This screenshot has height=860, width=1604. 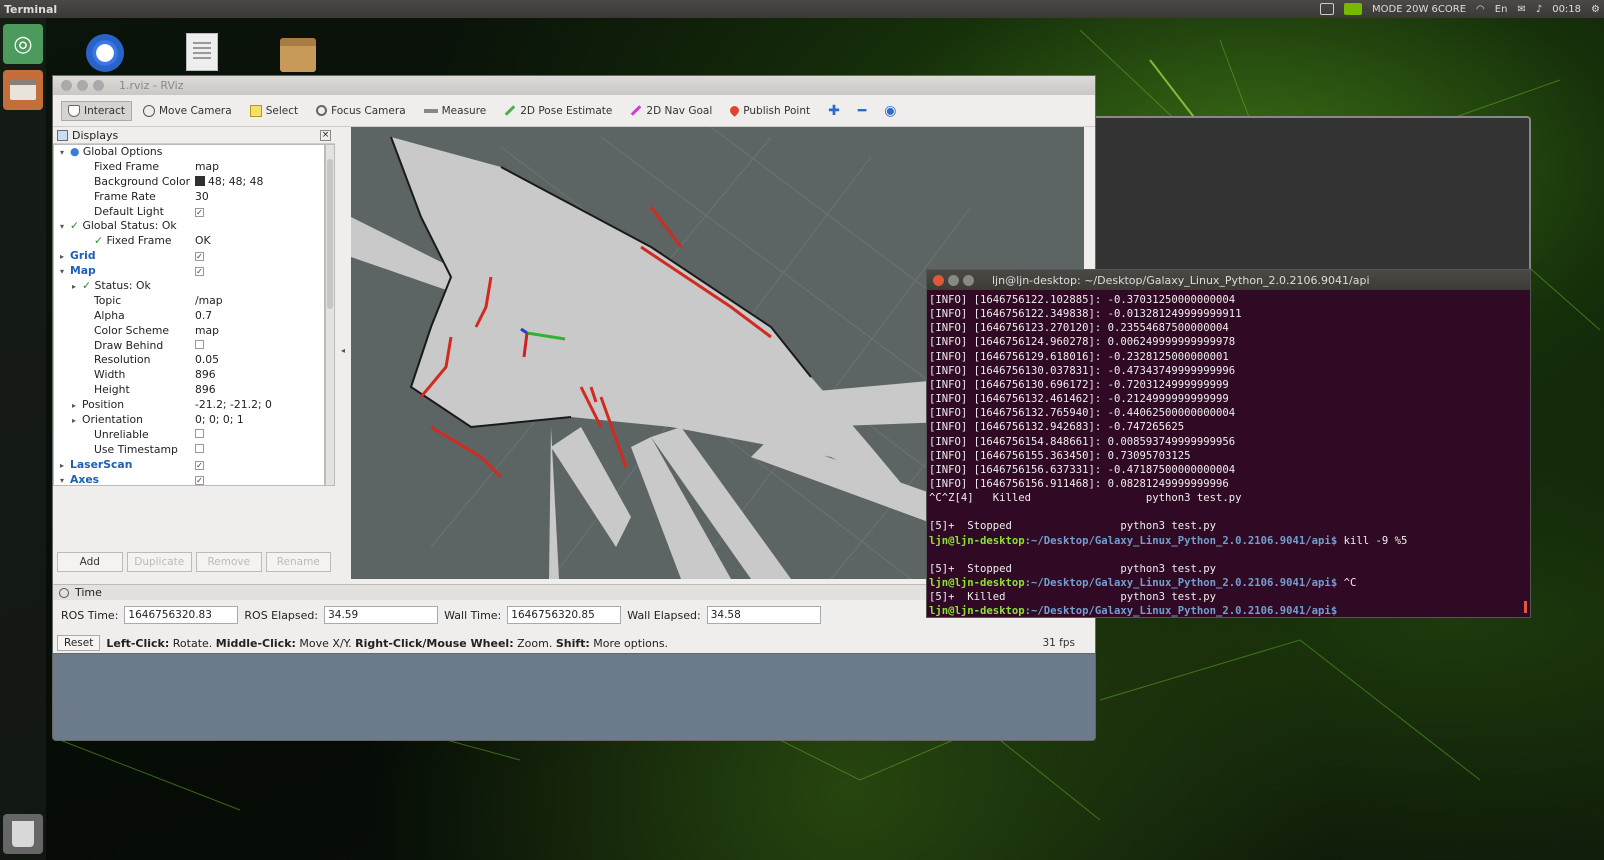 I want to click on reset-button: Reset, so click(x=79, y=643).